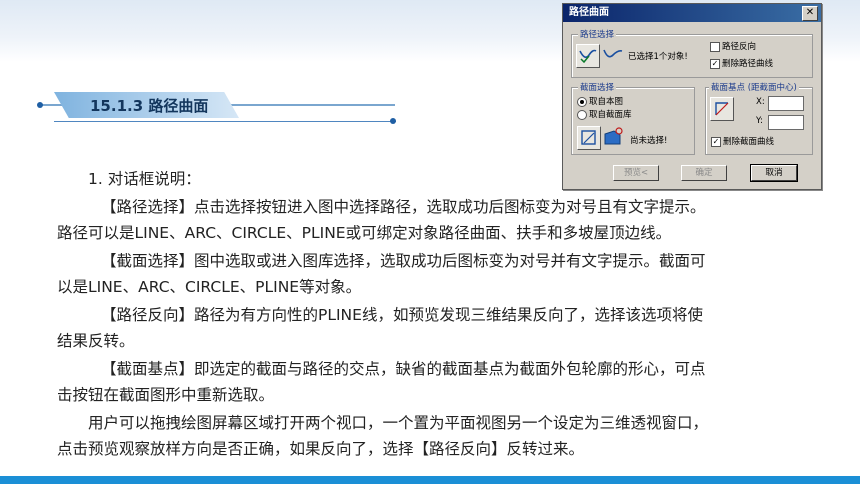 The height and width of the screenshot is (484, 860). What do you see at coordinates (225, 121) in the screenshot?
I see `heading-rule-bottom` at bounding box center [225, 121].